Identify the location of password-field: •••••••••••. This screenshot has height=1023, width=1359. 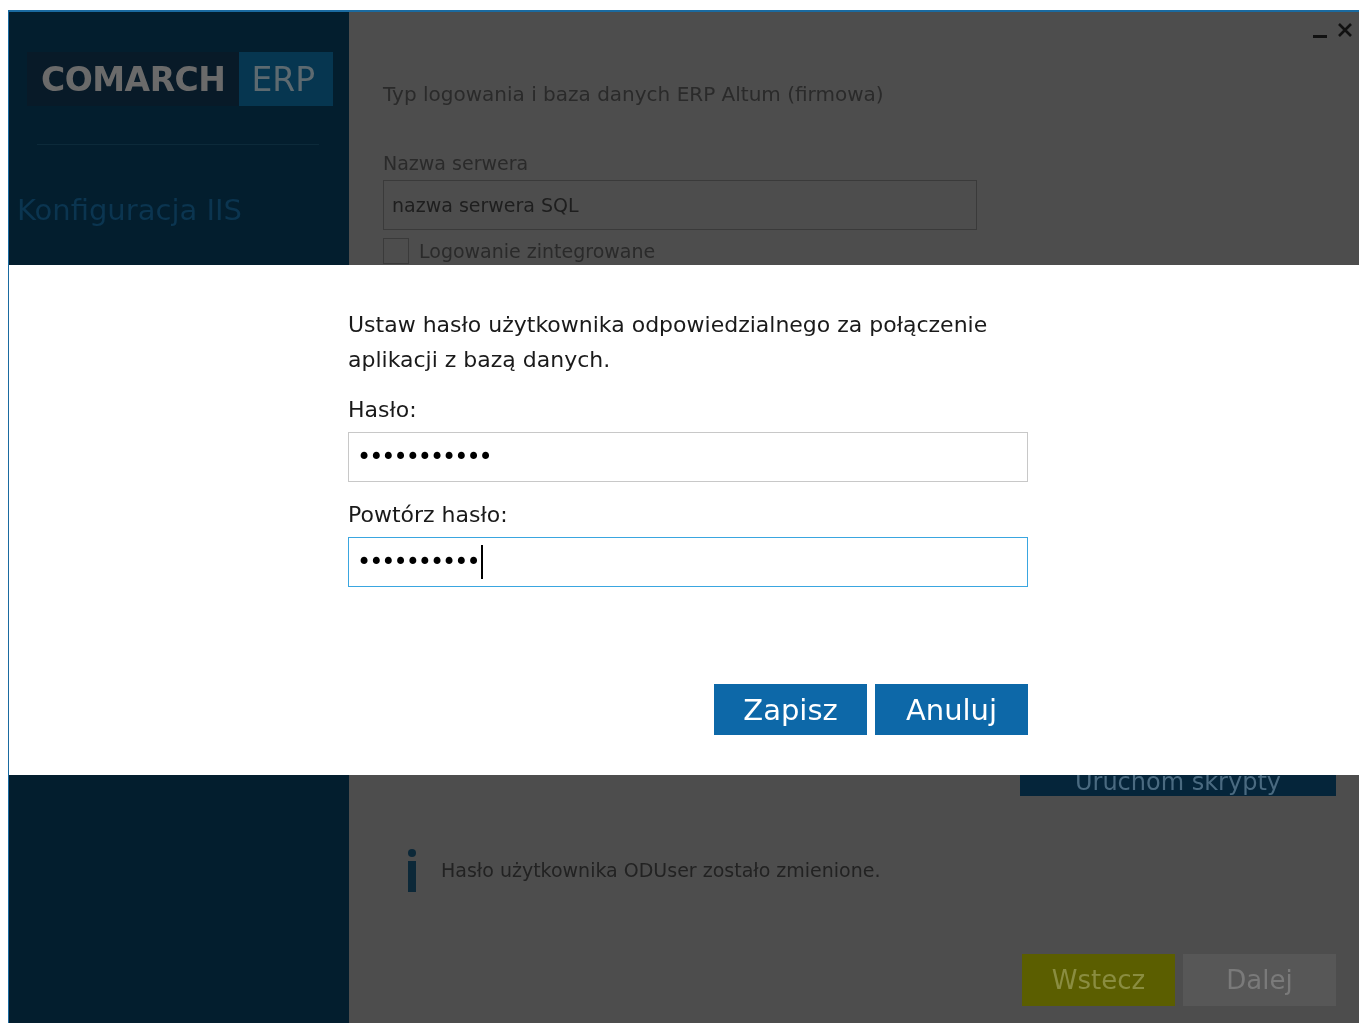
(688, 457).